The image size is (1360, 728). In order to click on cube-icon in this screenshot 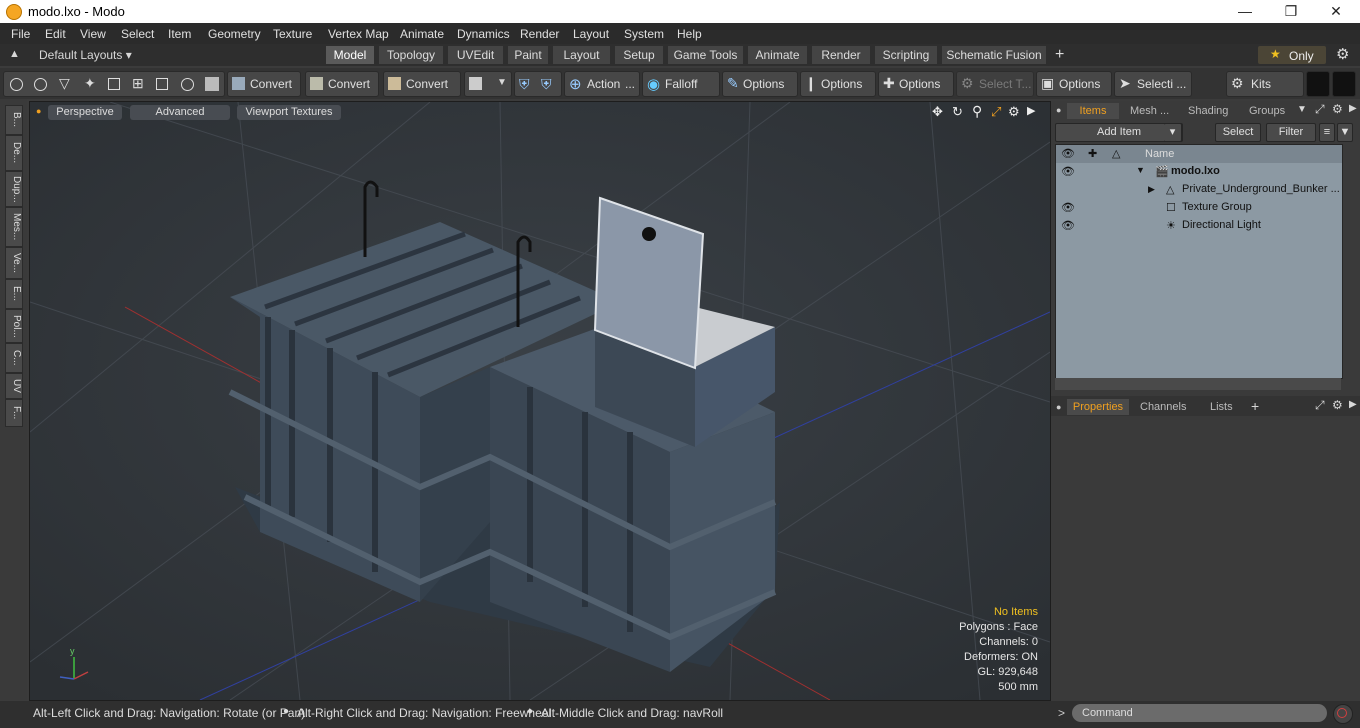, I will do `click(212, 84)`.